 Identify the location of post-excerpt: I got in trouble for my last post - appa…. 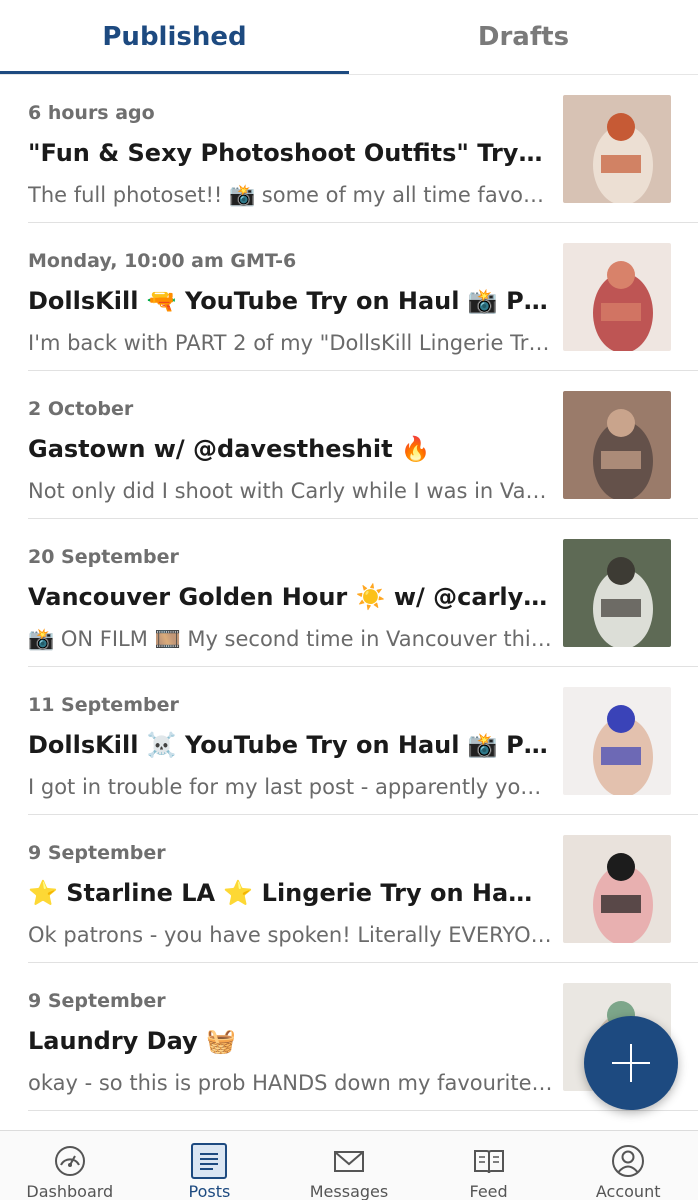
(291, 787).